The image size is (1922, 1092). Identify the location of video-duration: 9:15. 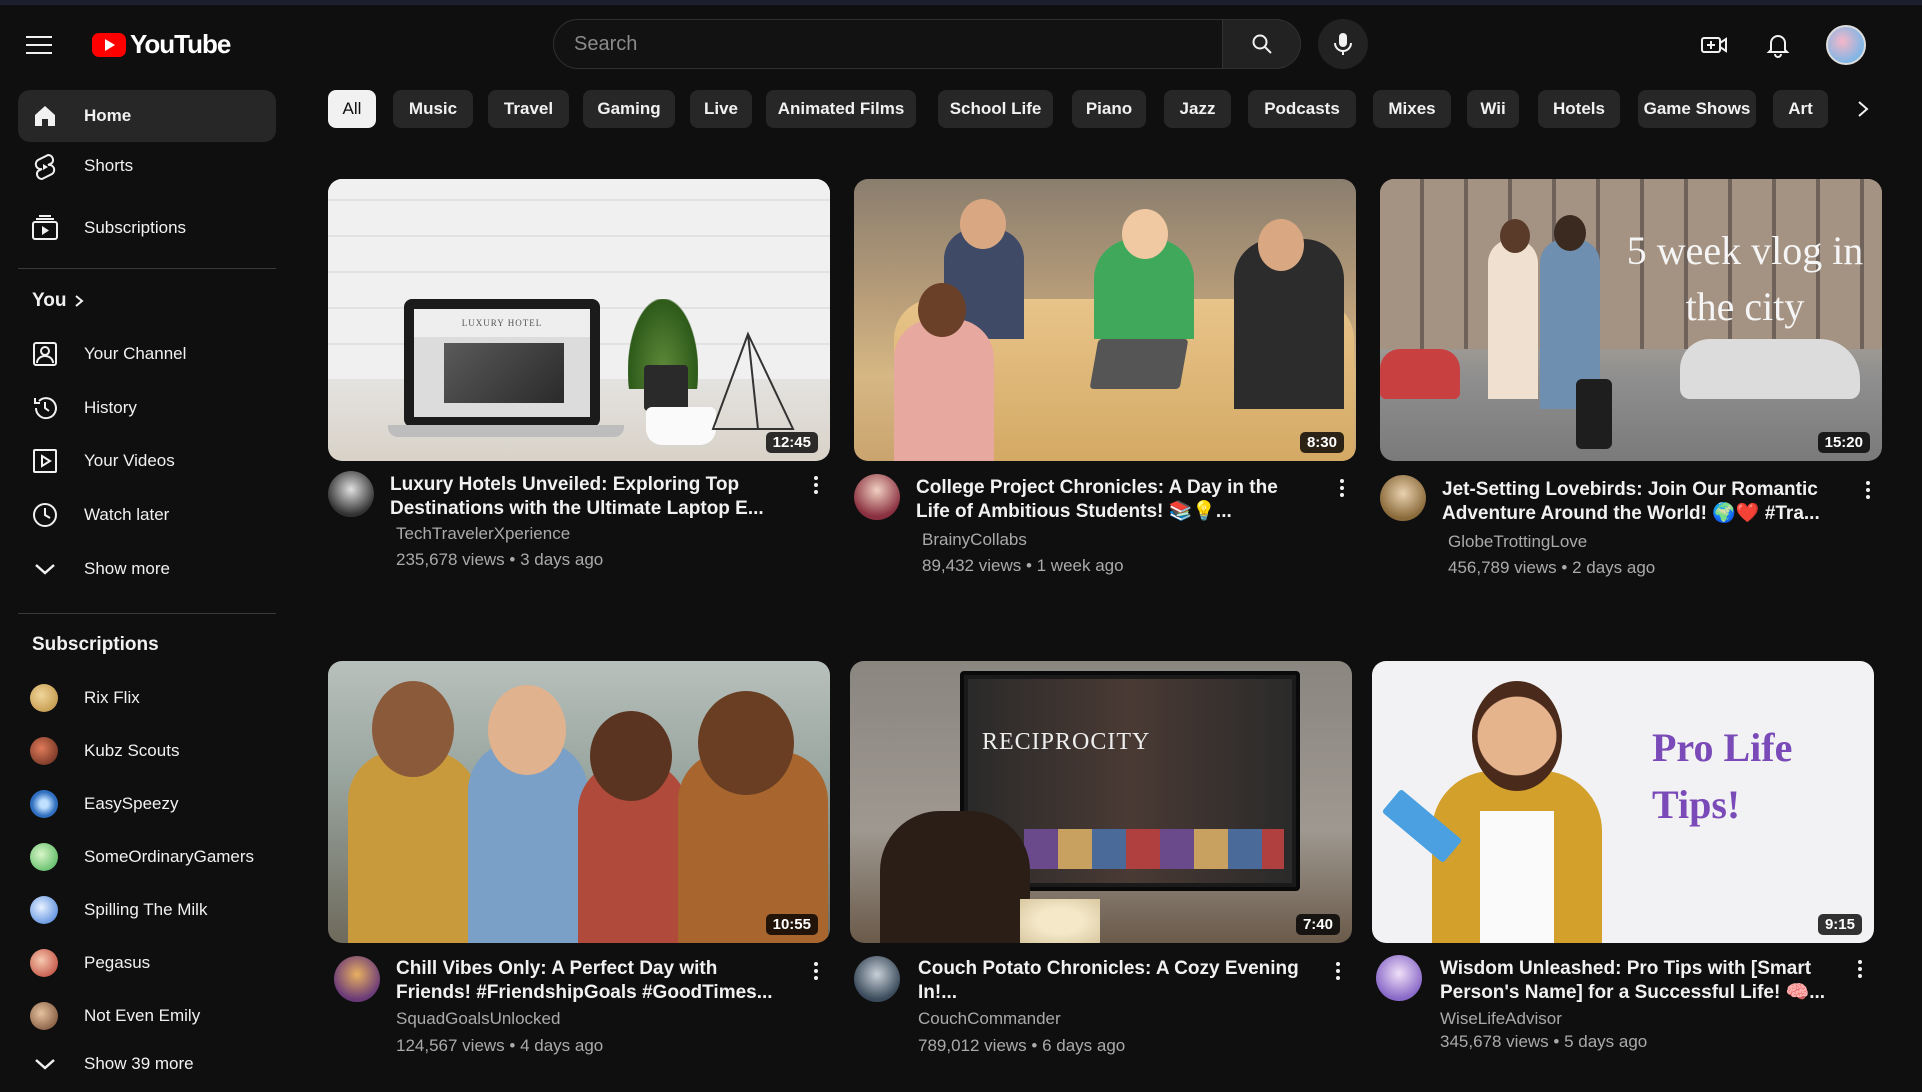
(1839, 924).